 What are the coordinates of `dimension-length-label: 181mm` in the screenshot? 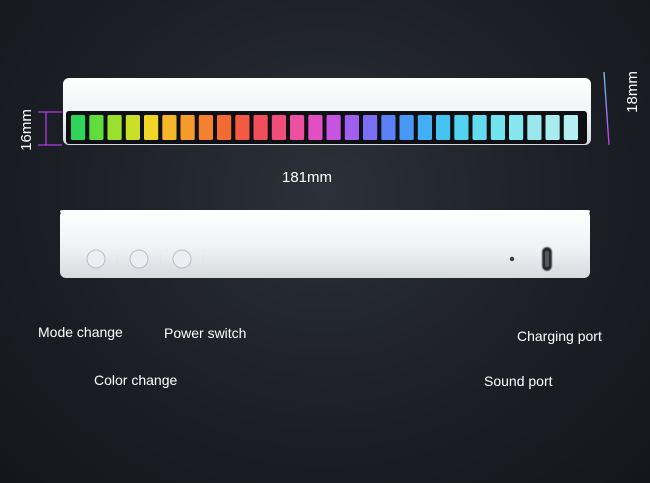 It's located at (307, 177).